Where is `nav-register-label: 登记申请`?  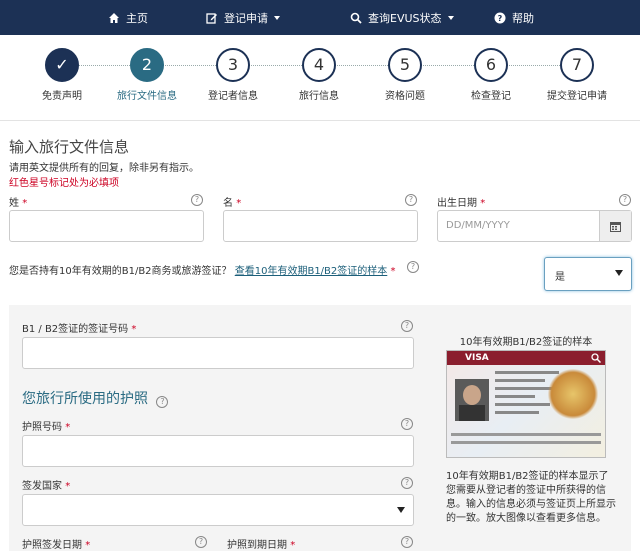 nav-register-label: 登记申请 is located at coordinates (246, 18).